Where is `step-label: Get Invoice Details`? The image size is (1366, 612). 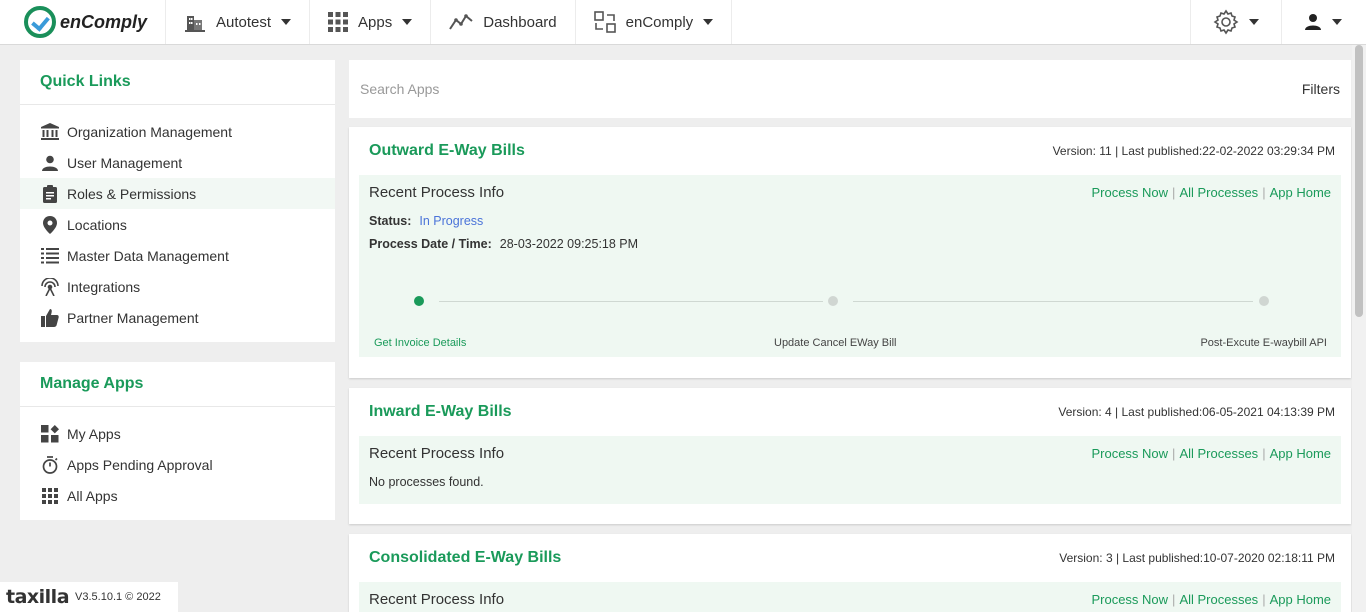
step-label: Get Invoice Details is located at coordinates (420, 343).